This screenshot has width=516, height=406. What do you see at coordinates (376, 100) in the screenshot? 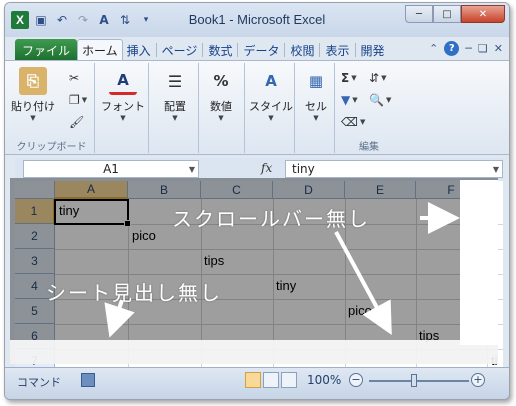
I see `binoculars-icon: 🔍` at bounding box center [376, 100].